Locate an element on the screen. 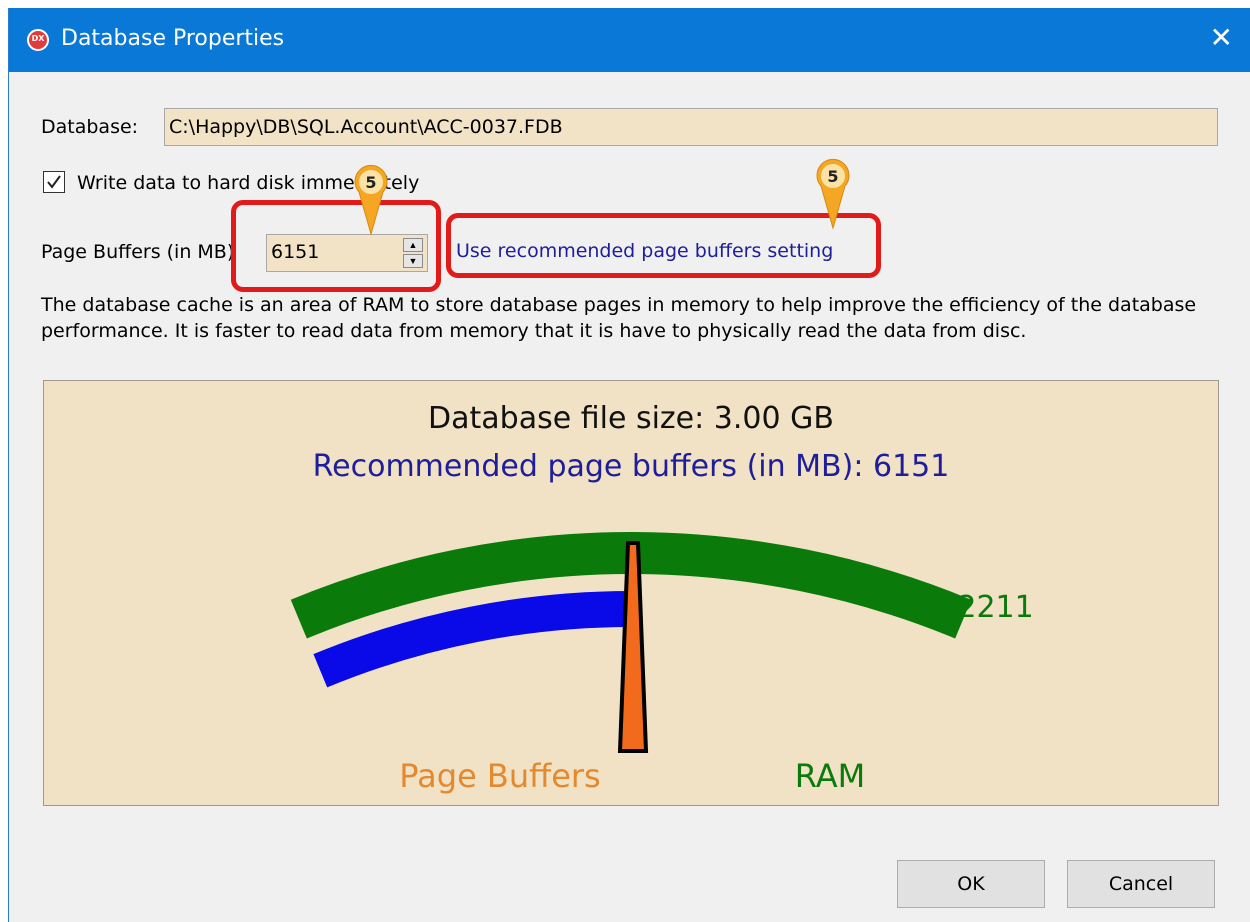  page-buffers-label: Page Buffers (in MB) is located at coordinates (138, 252).